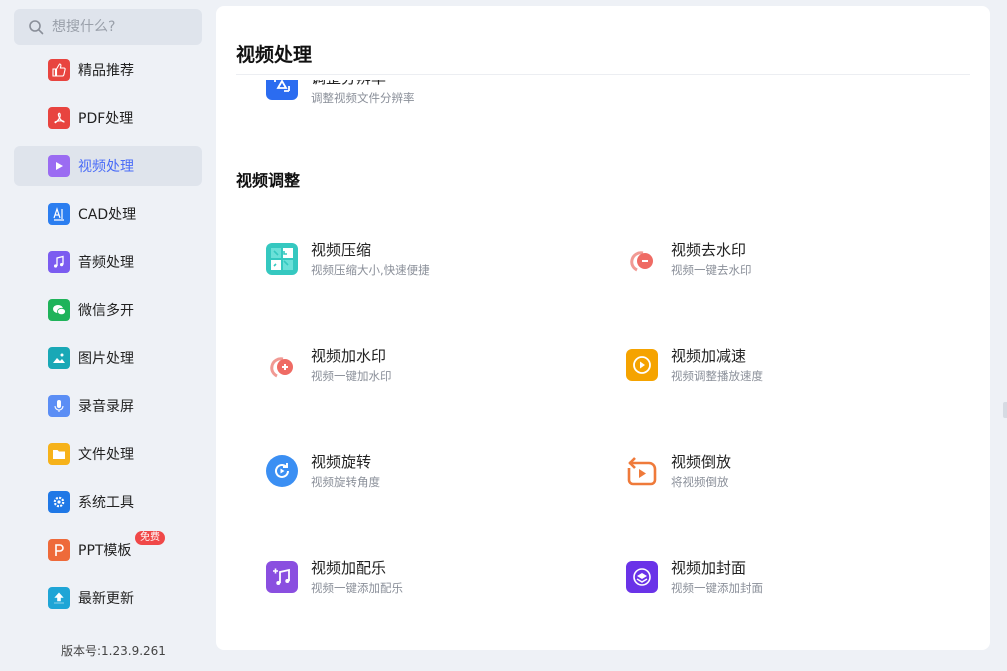 This screenshot has height=671, width=1007. What do you see at coordinates (282, 365) in the screenshot?
I see `add-watermark-icon` at bounding box center [282, 365].